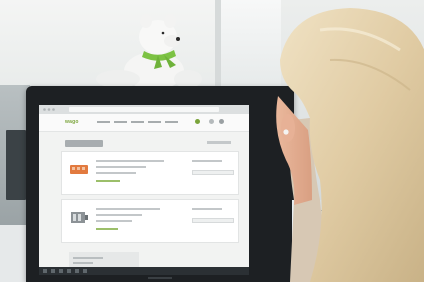 The image size is (424, 282). What do you see at coordinates (49, 109) in the screenshot?
I see `window-controls-icon` at bounding box center [49, 109].